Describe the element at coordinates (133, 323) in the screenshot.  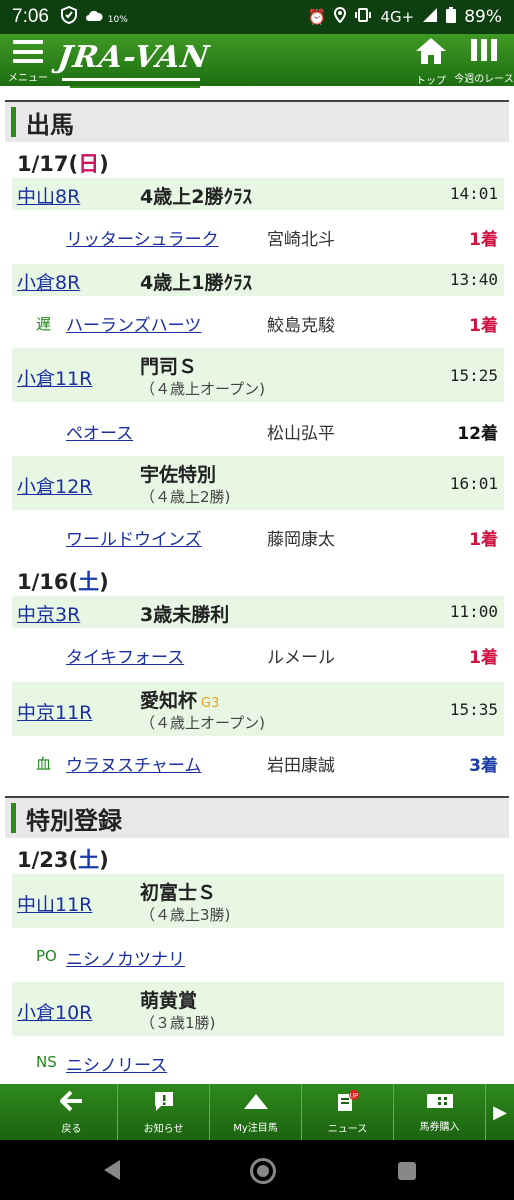
I see `horse-link: ハーランズハーツ` at that location.